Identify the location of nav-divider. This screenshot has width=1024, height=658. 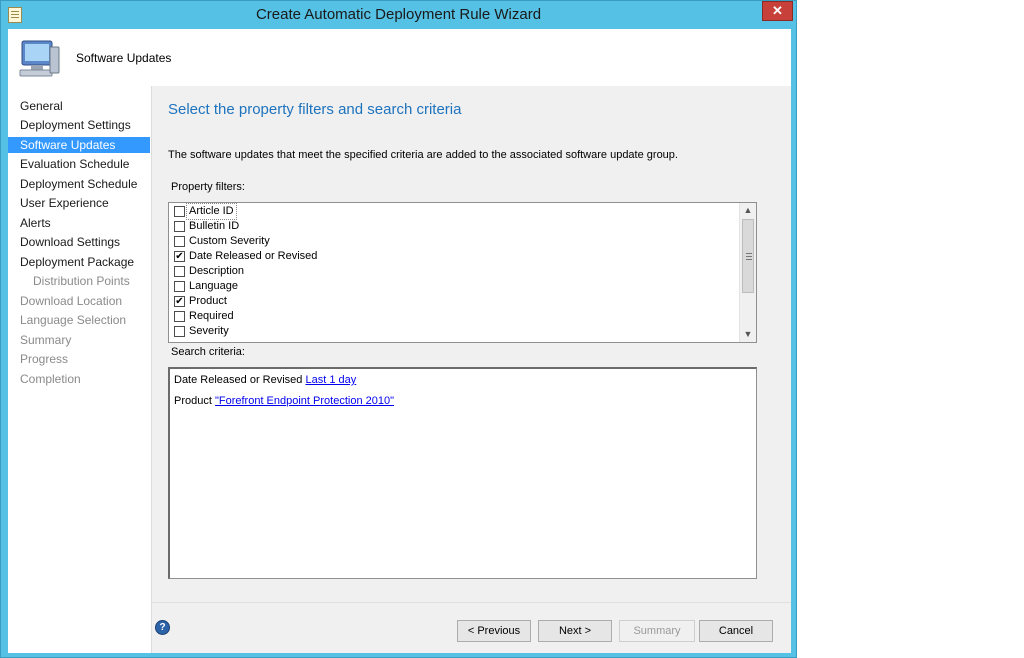
(151, 369).